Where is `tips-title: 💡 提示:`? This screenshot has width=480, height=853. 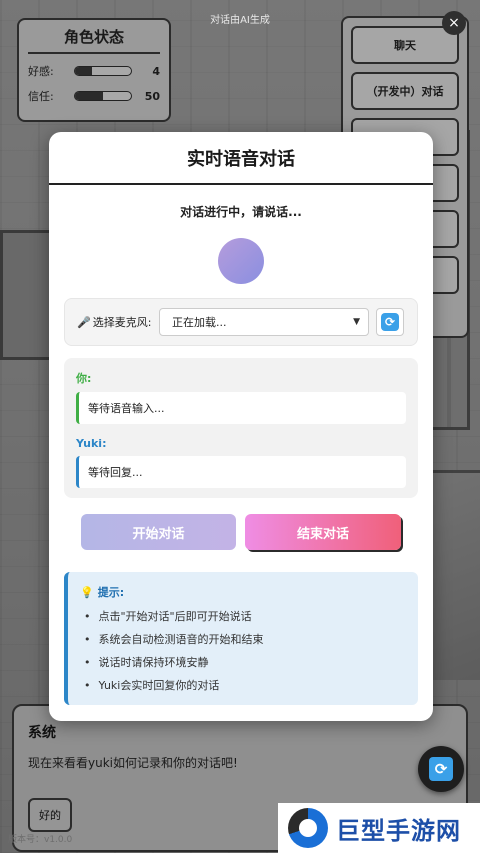
tips-title: 💡 提示: is located at coordinates (242, 592).